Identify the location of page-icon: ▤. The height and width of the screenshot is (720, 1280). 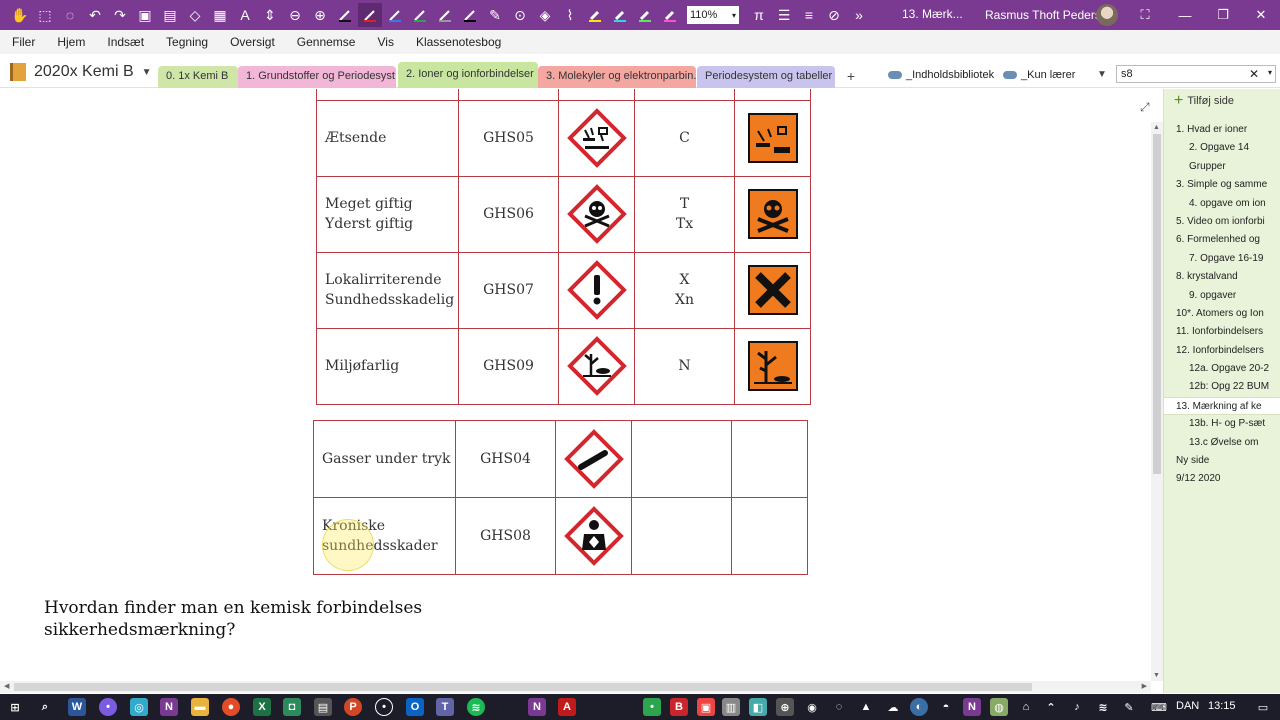
(170, 15).